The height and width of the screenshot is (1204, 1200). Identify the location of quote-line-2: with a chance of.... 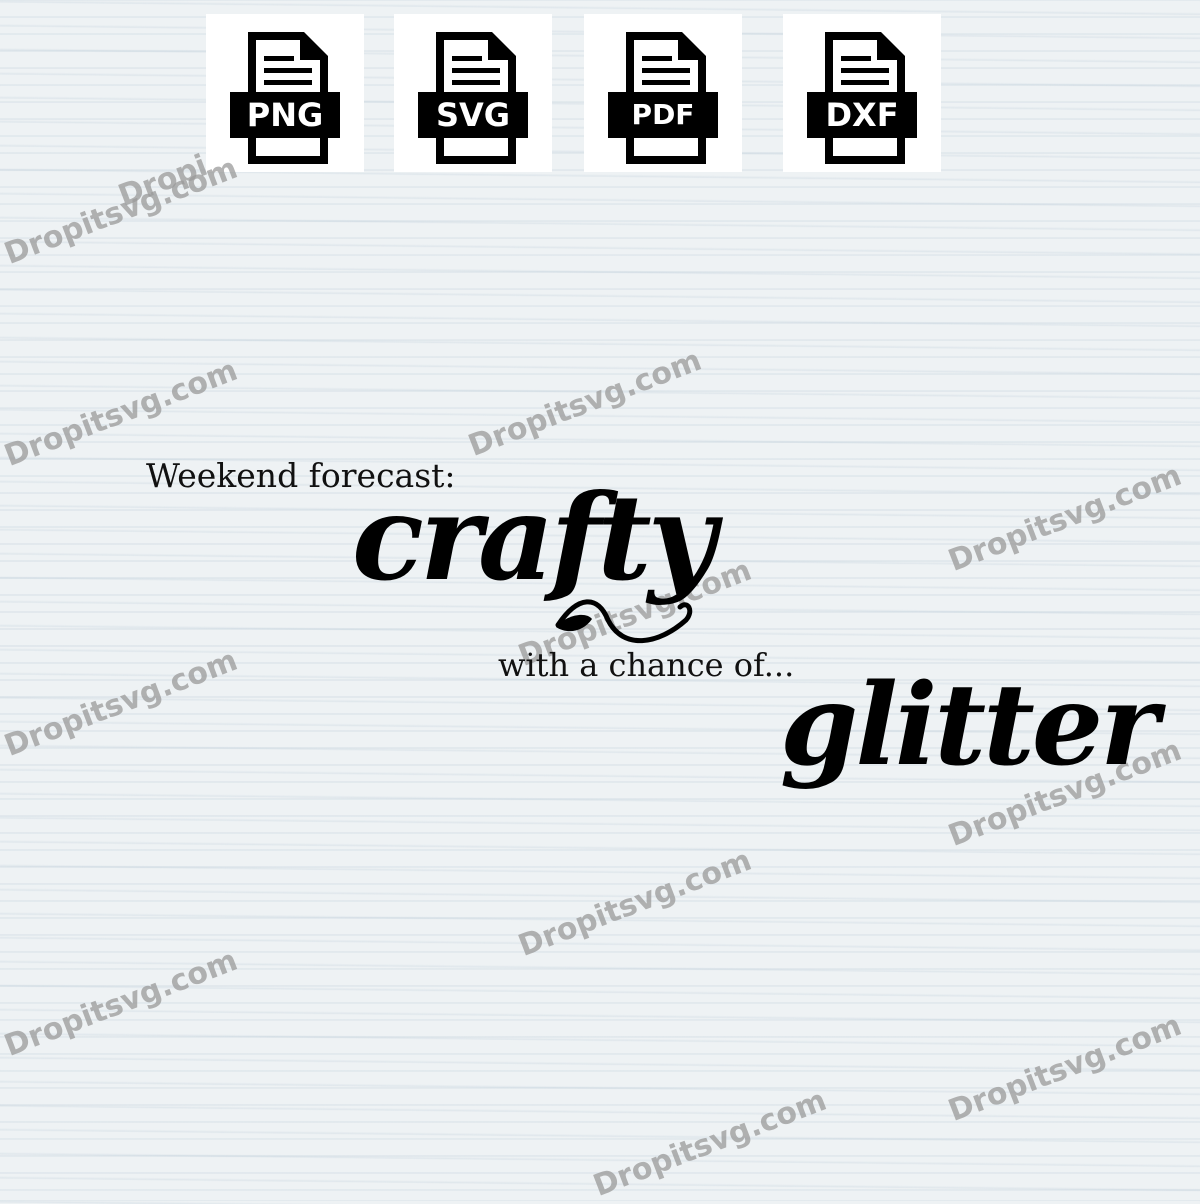
(646, 665).